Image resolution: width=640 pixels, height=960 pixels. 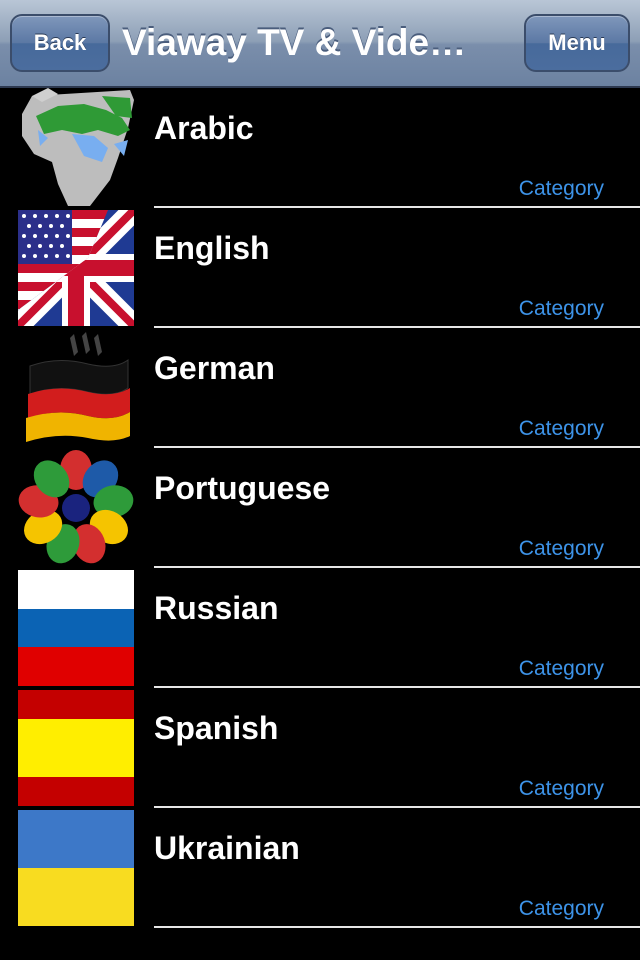 What do you see at coordinates (212, 248) in the screenshot?
I see `language-name: English` at bounding box center [212, 248].